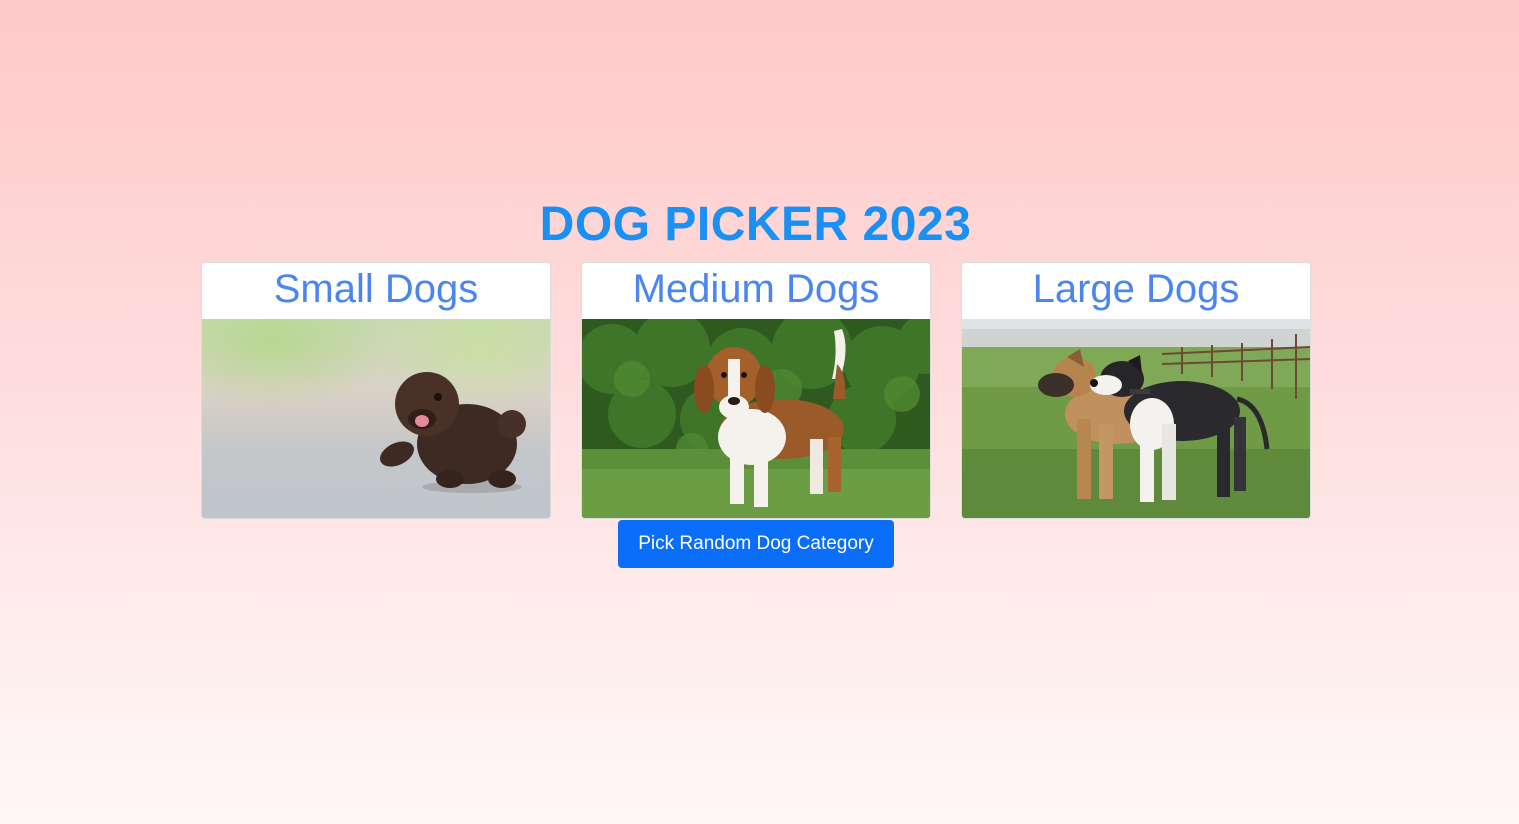  I want to click on card-large-dogs: Large Dogs, so click(1136, 390).